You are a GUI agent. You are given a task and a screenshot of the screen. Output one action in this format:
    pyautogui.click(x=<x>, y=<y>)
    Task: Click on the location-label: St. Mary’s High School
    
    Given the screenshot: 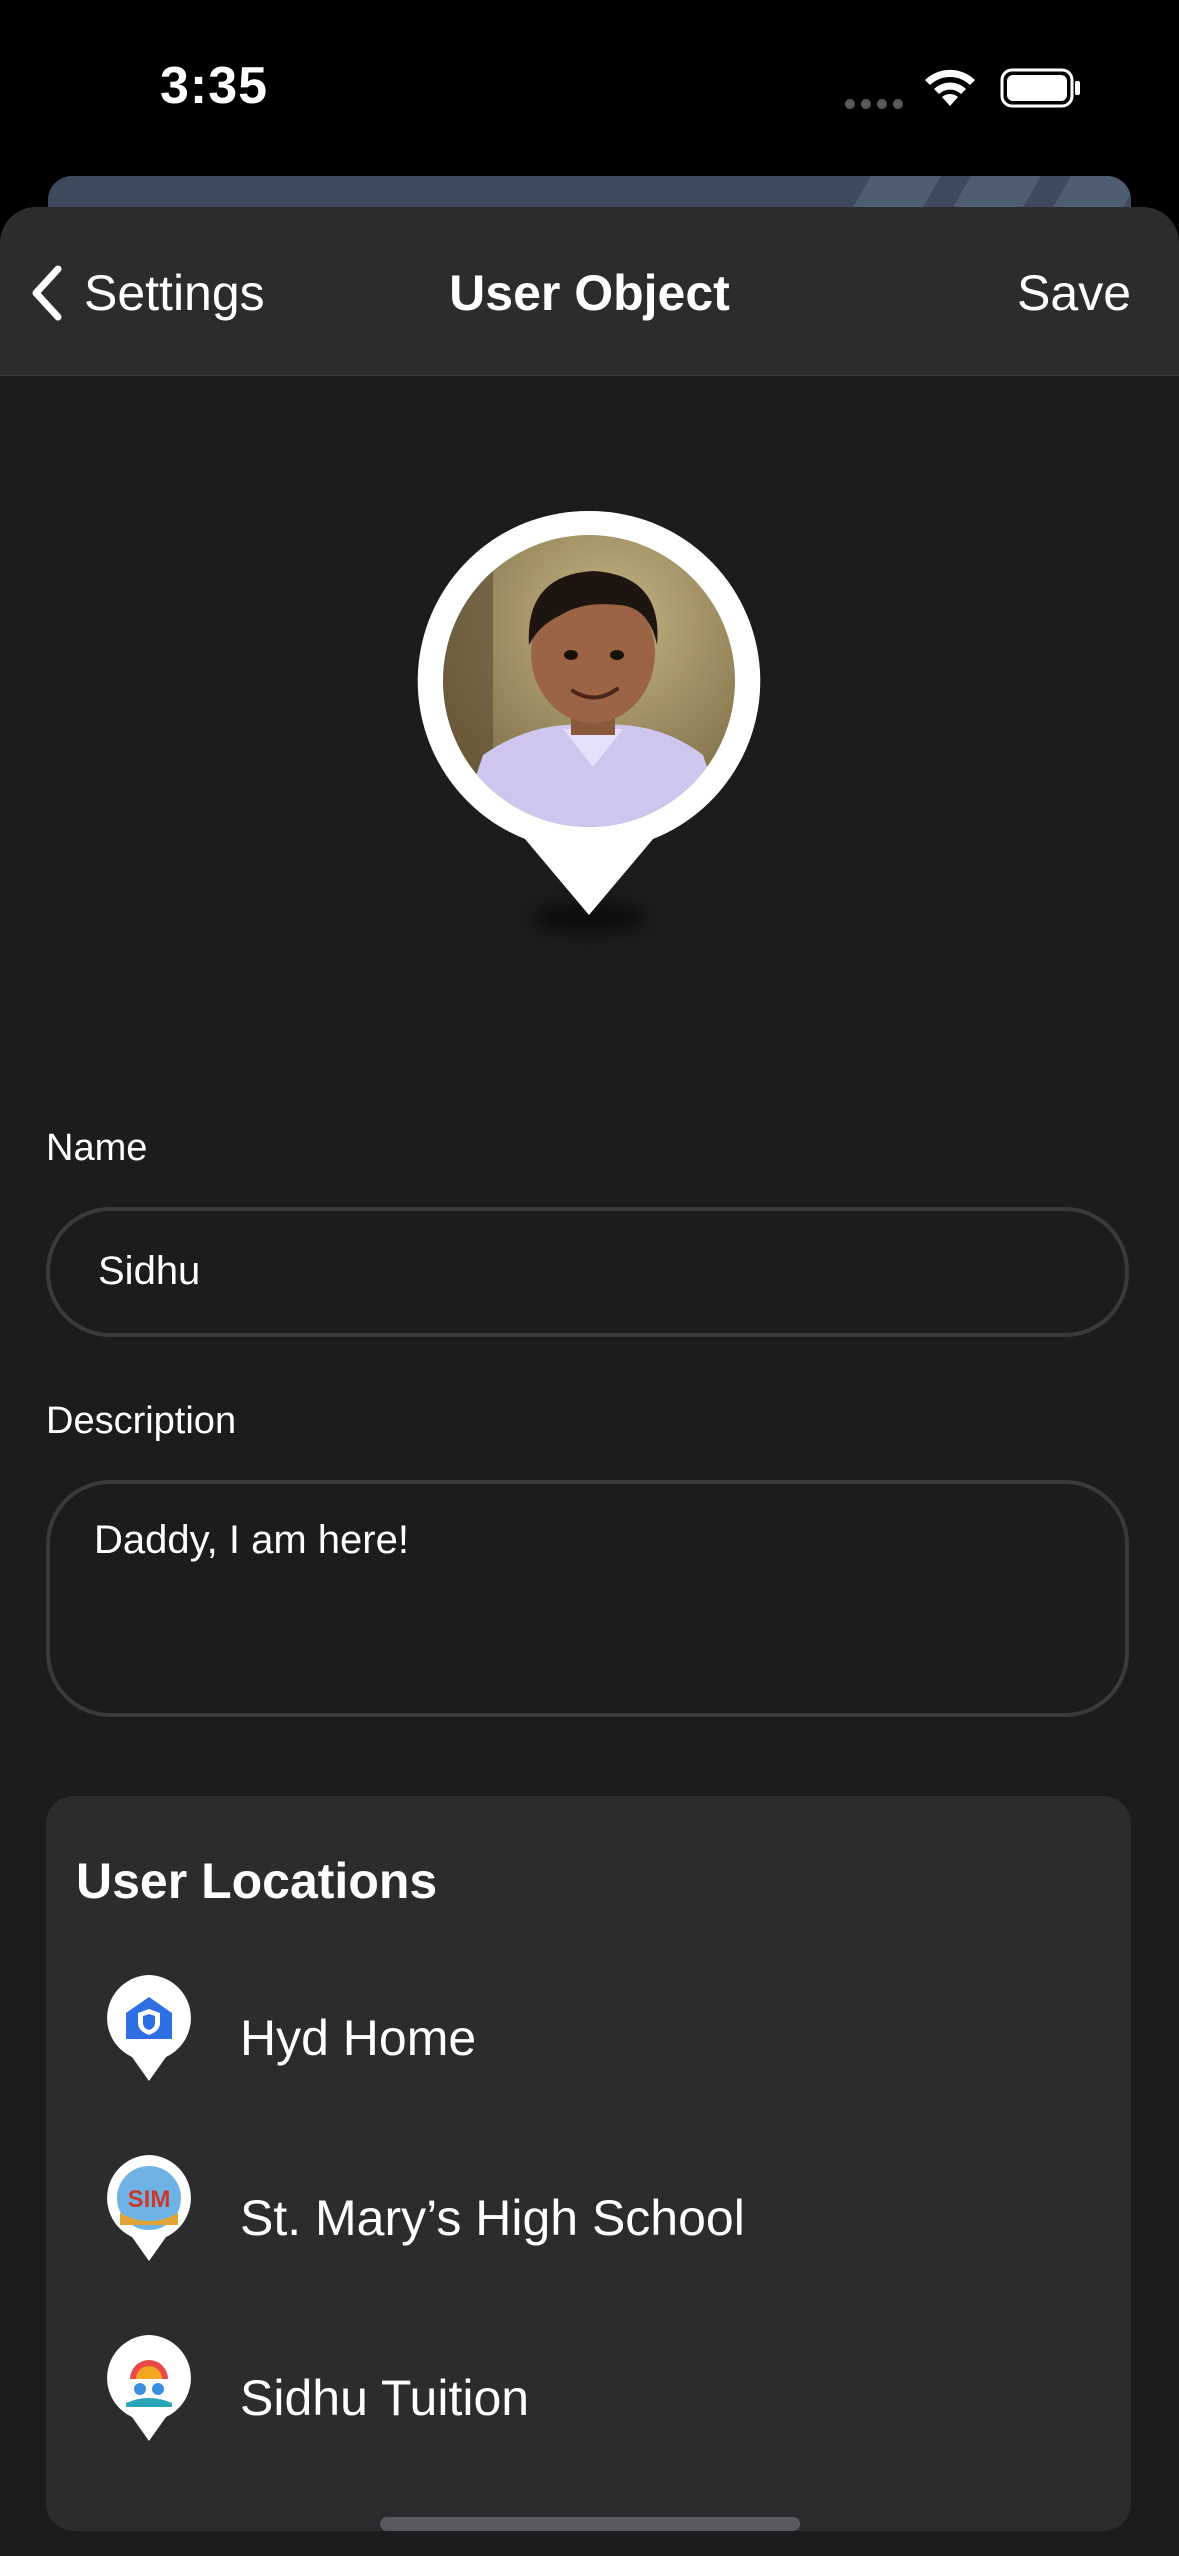 What is the action you would take?
    pyautogui.click(x=492, y=2218)
    